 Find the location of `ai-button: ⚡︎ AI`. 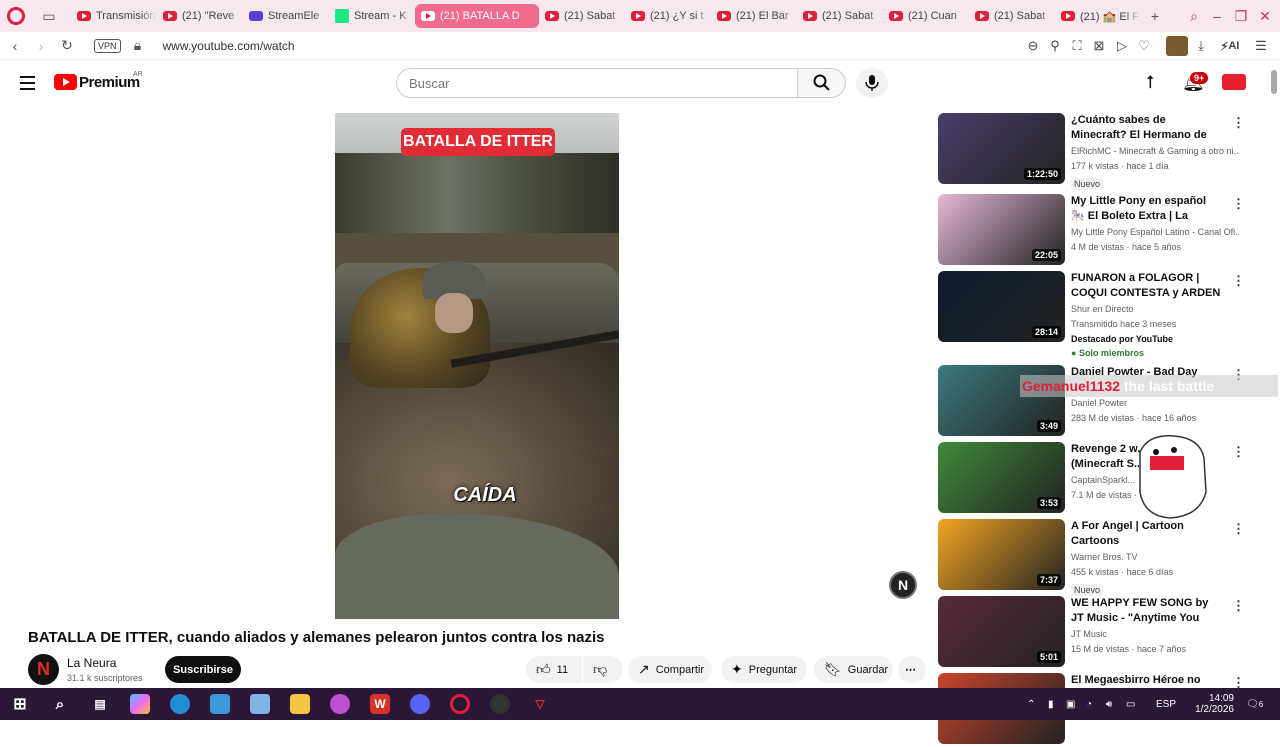

ai-button: ⚡︎ AI is located at coordinates (1230, 46).